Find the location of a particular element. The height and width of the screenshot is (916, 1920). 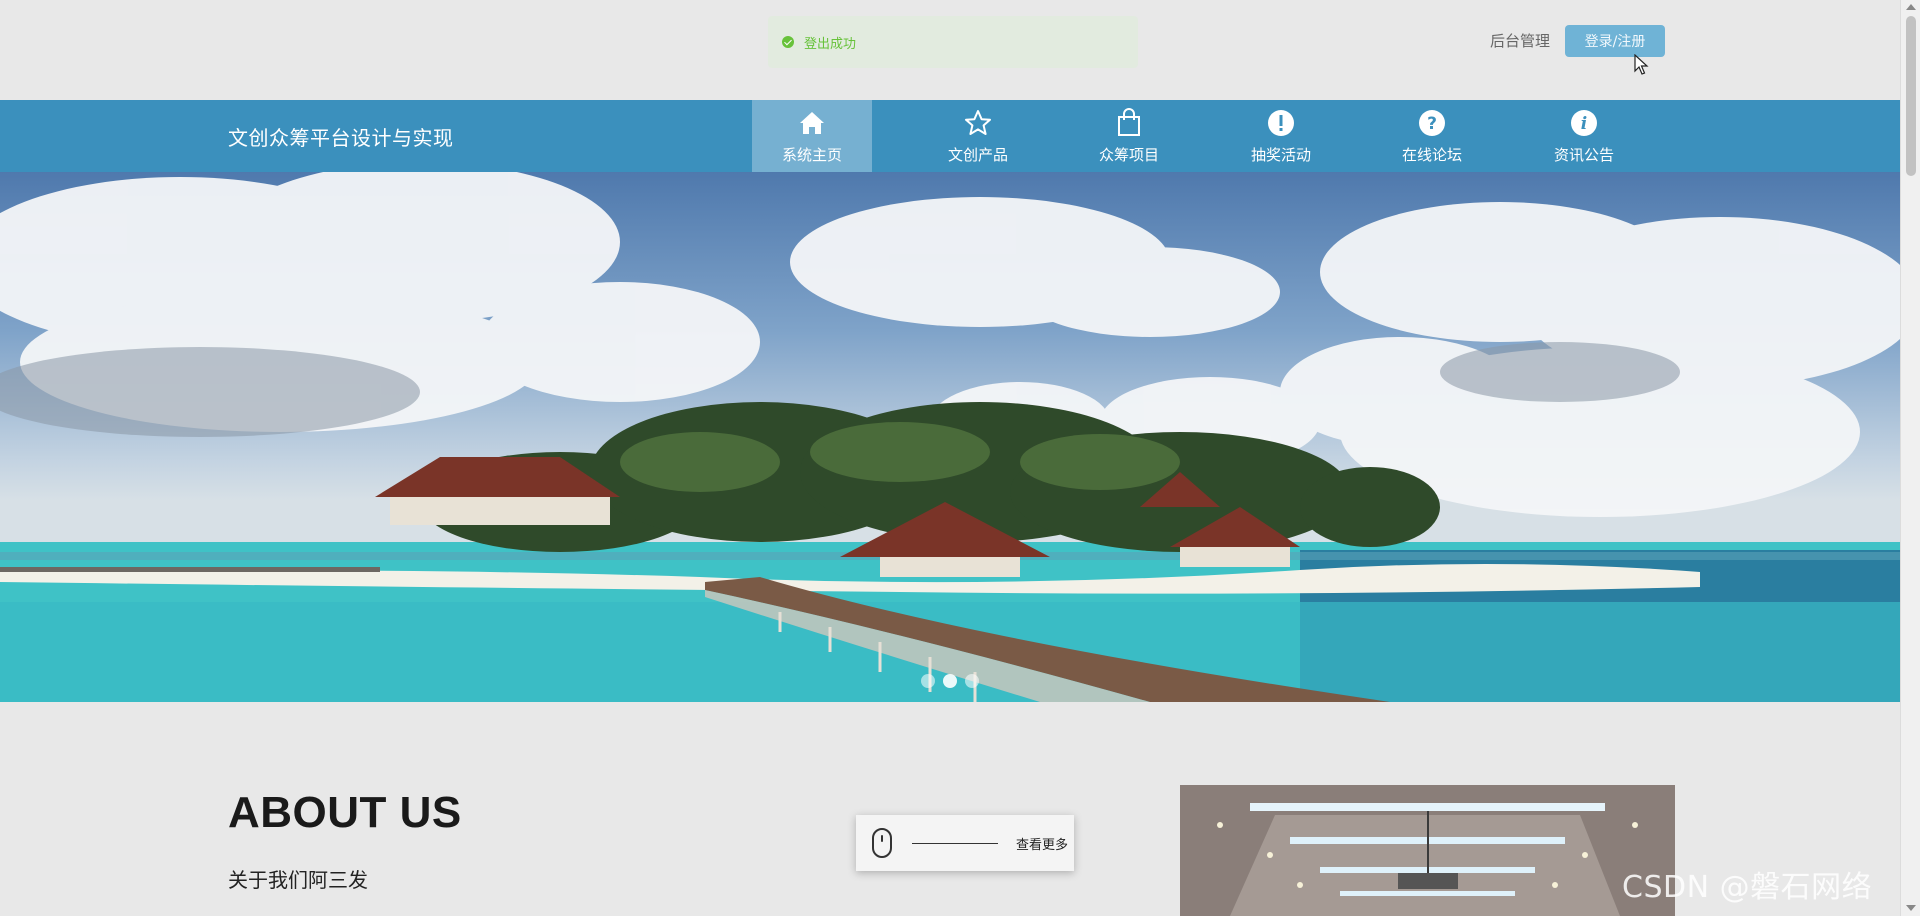

nav-label: 抽奖活动 is located at coordinates (1280, 155).